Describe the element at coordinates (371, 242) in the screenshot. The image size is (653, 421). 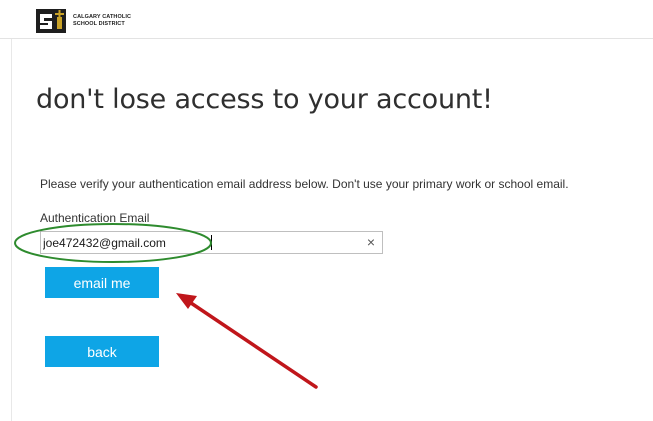
I see `clear-icon: ×` at that location.